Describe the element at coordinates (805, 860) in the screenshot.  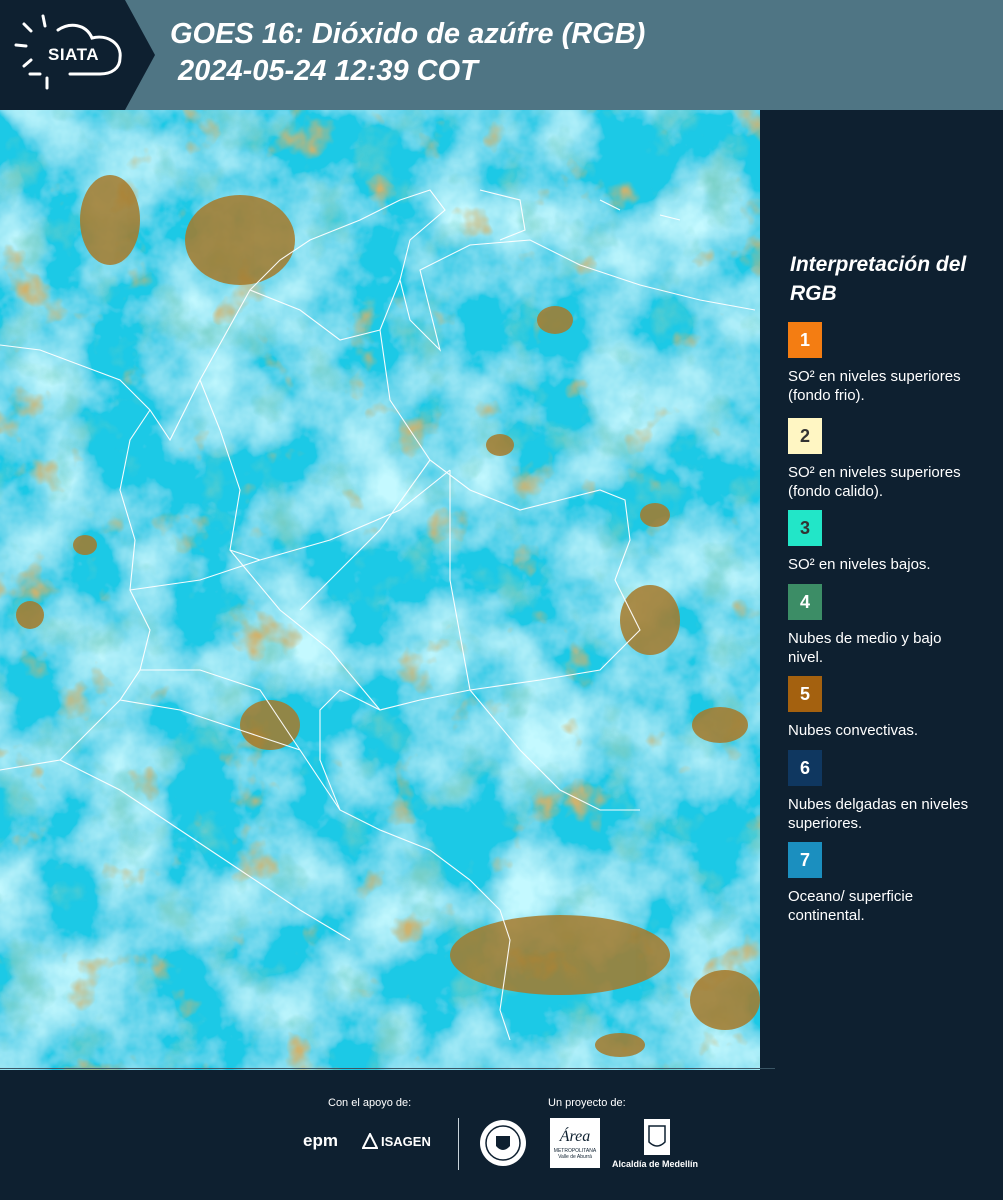
I see `legend-swatch: 7` at that location.